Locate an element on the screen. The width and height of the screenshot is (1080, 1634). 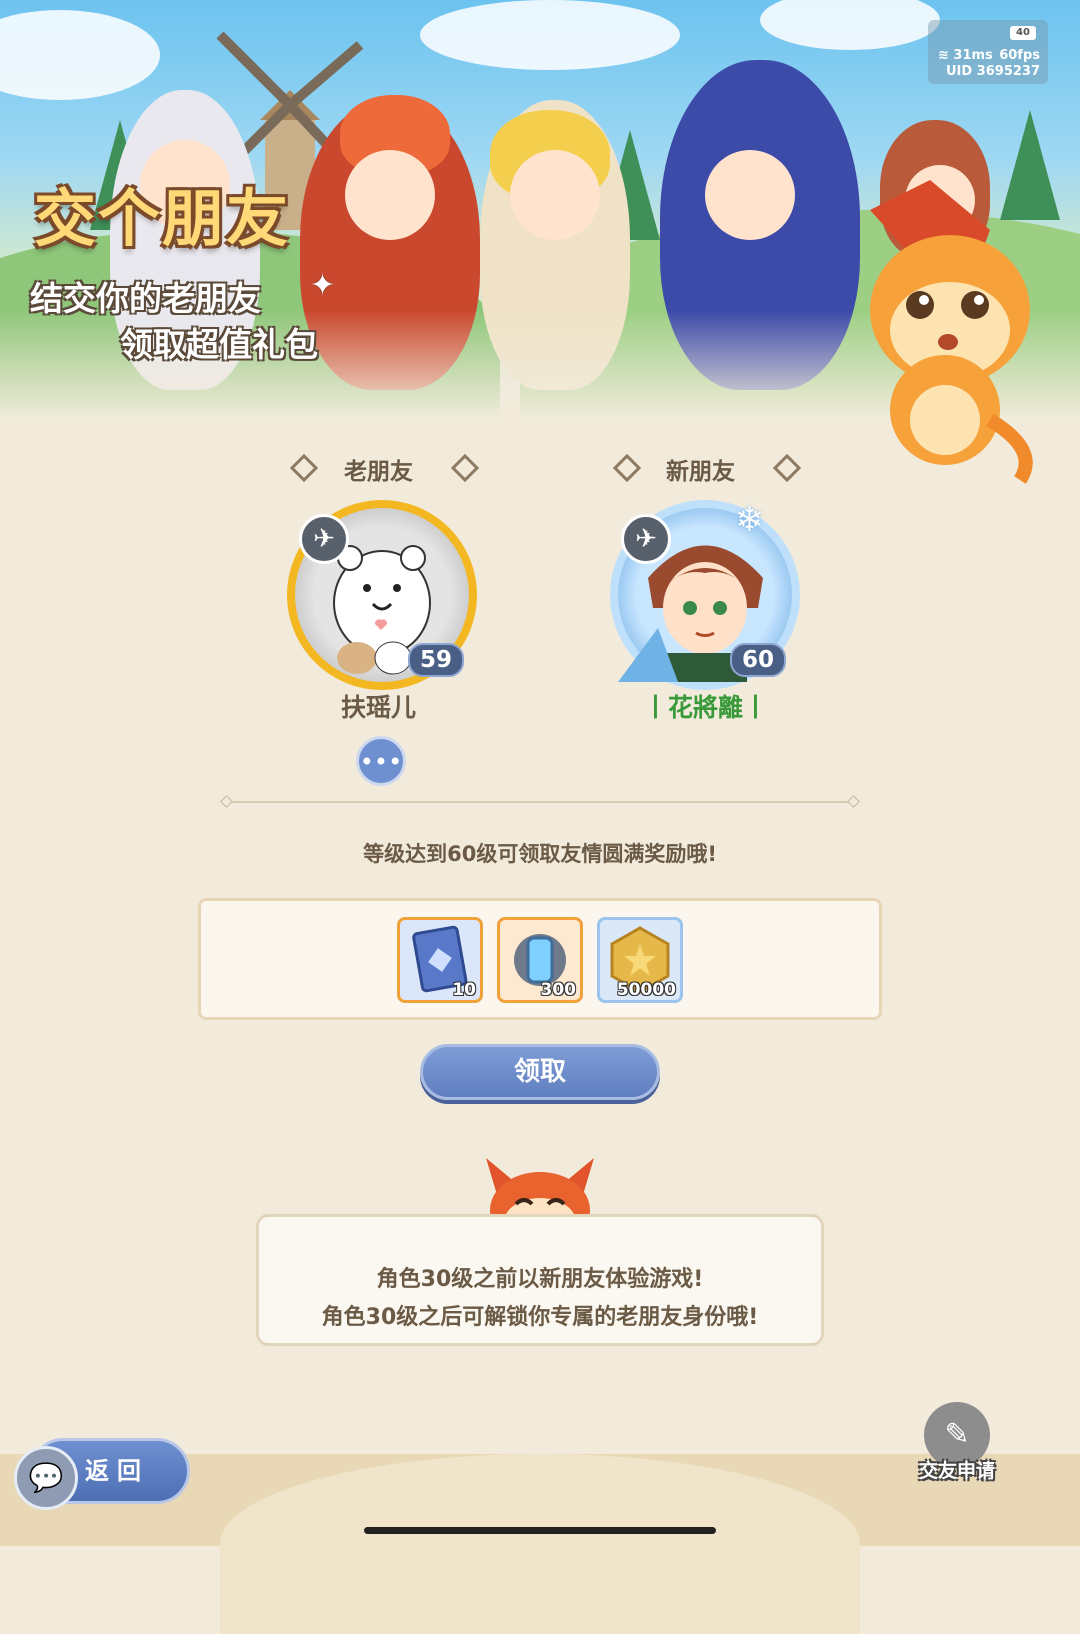
reward-panel: 10 300 50000 is located at coordinates (540, 959).